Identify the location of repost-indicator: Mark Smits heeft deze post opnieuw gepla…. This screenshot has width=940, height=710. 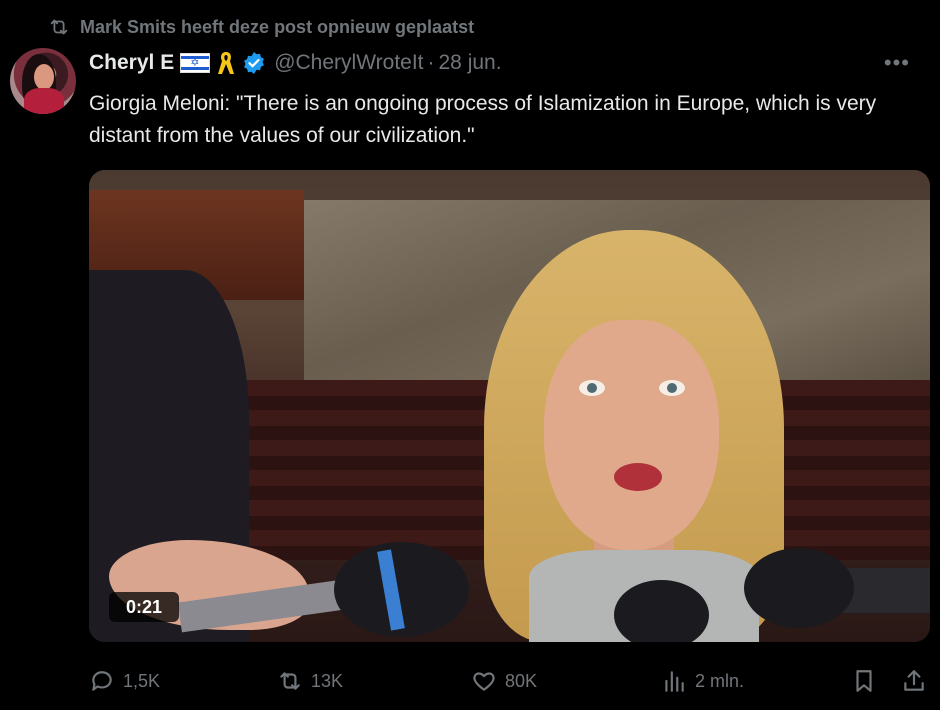
(261, 27).